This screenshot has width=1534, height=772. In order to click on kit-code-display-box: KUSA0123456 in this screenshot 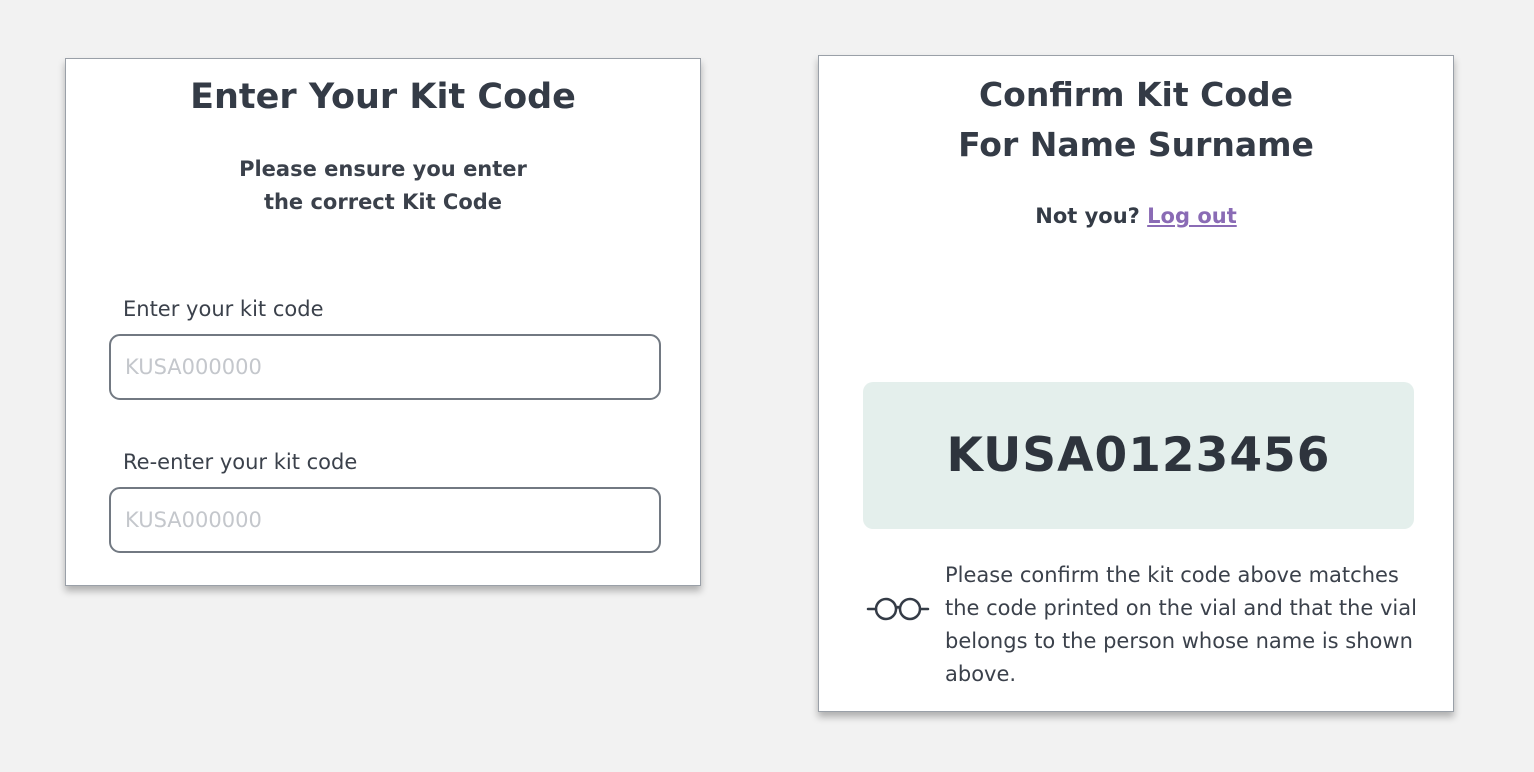, I will do `click(1138, 455)`.